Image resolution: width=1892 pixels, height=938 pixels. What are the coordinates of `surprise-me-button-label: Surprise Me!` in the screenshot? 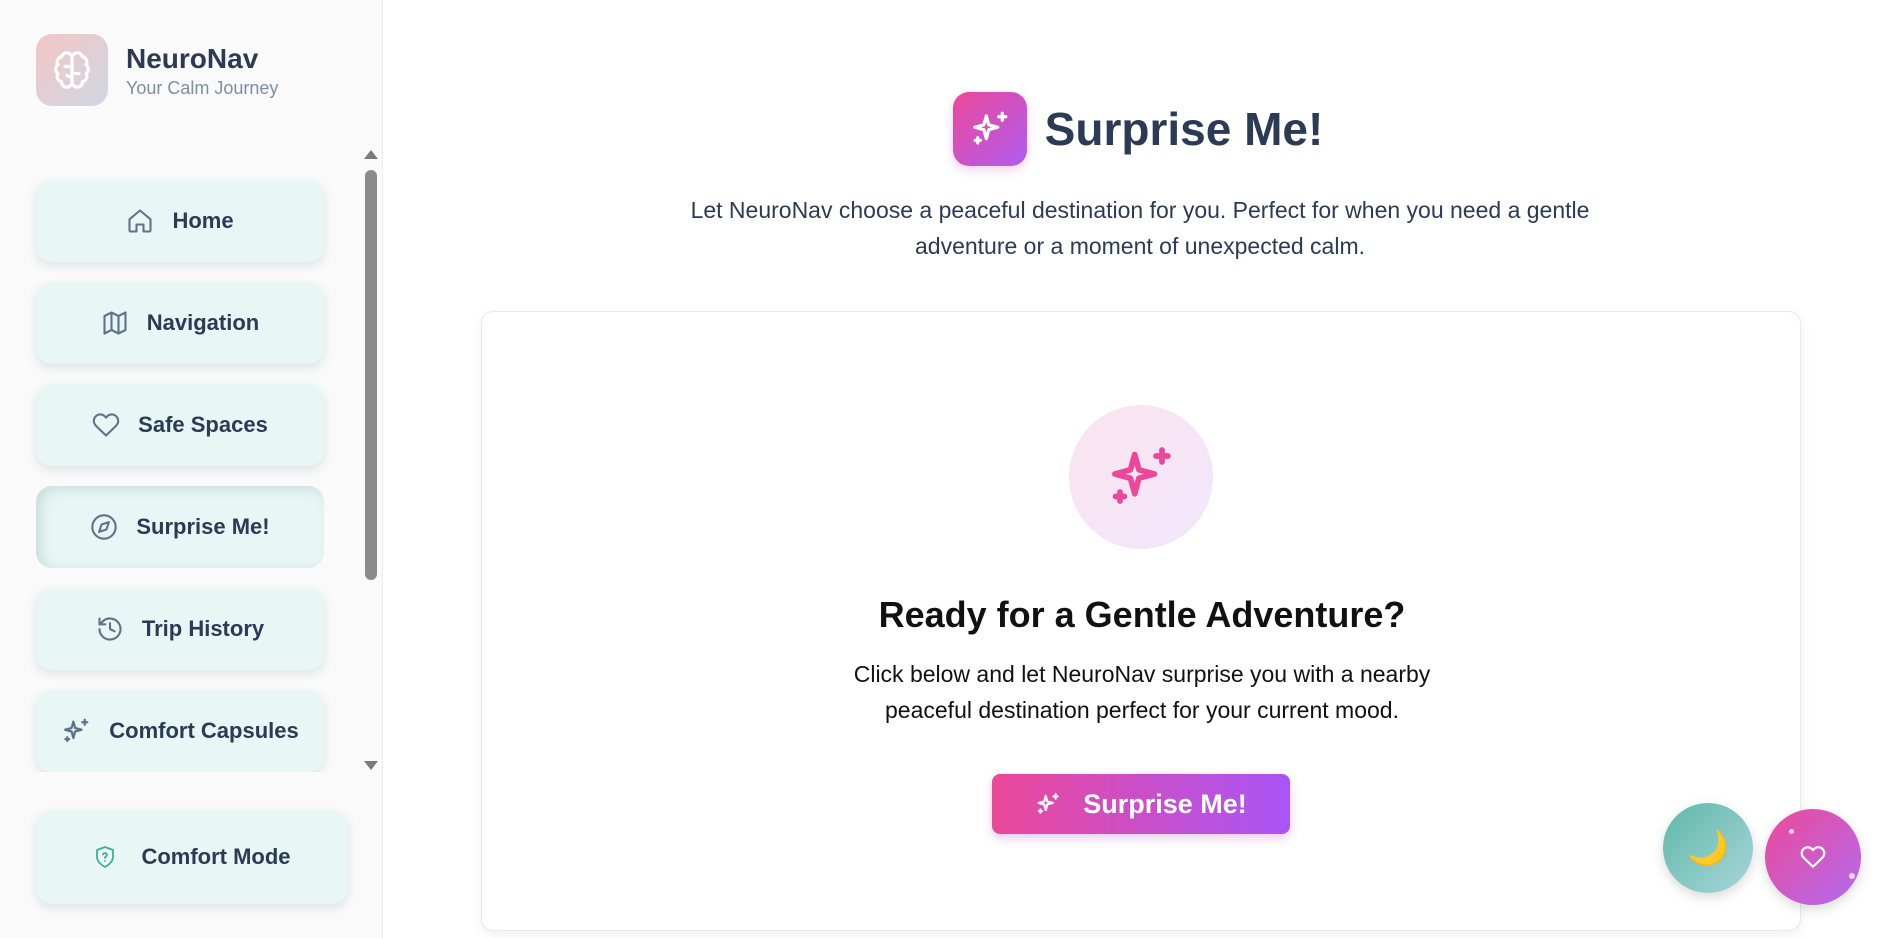 It's located at (1165, 803).